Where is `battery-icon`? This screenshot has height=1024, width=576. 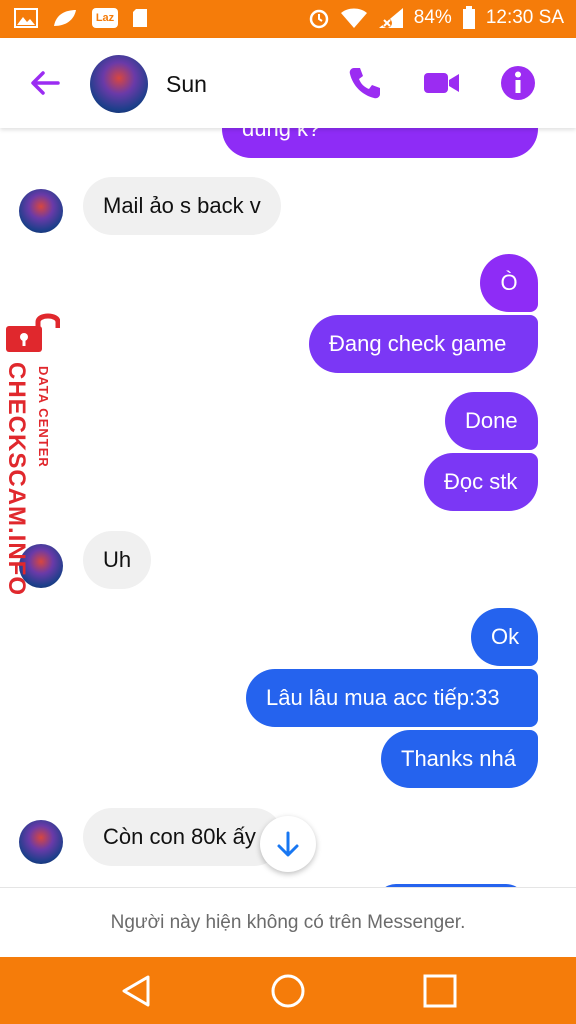 battery-icon is located at coordinates (468, 17).